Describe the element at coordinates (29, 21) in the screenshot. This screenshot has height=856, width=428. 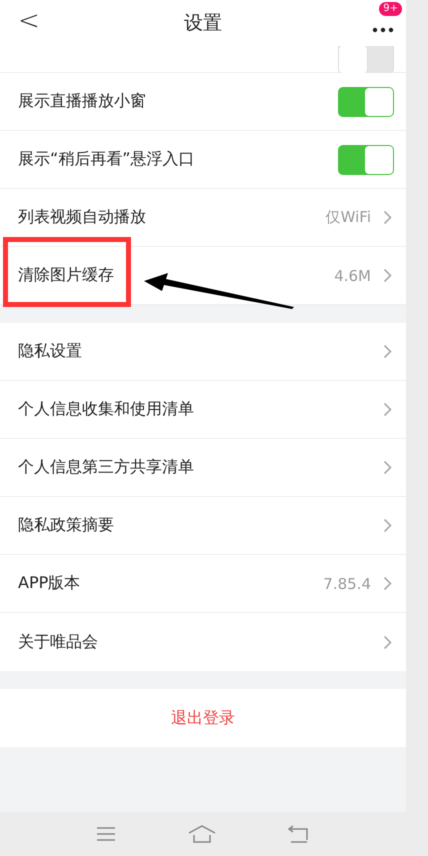
I see `back-button: <` at that location.